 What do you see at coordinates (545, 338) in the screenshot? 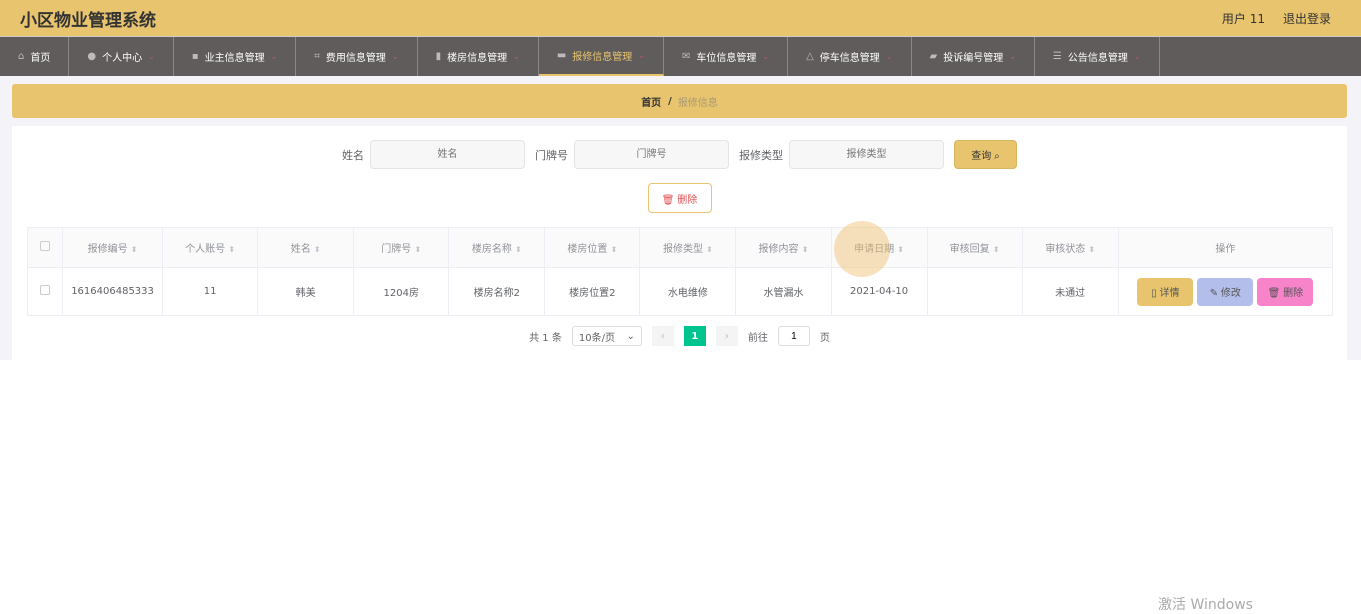
I see `total-count: 共 1 条` at bounding box center [545, 338].